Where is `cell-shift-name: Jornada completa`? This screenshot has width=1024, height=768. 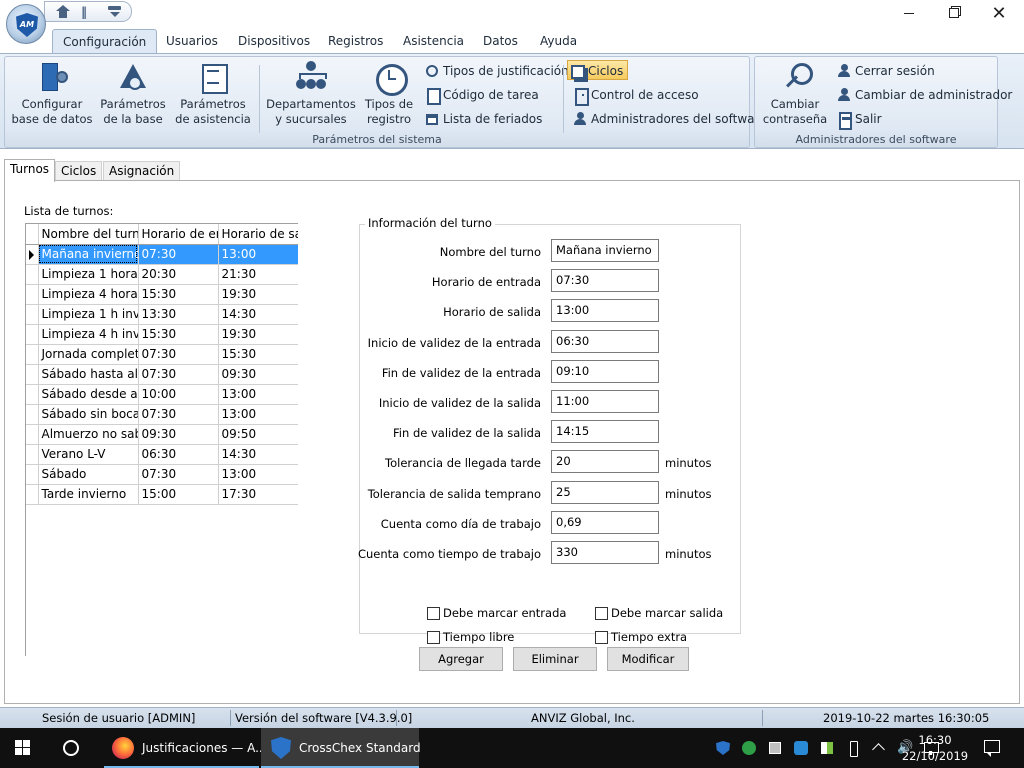 cell-shift-name: Jornada completa is located at coordinates (88, 354).